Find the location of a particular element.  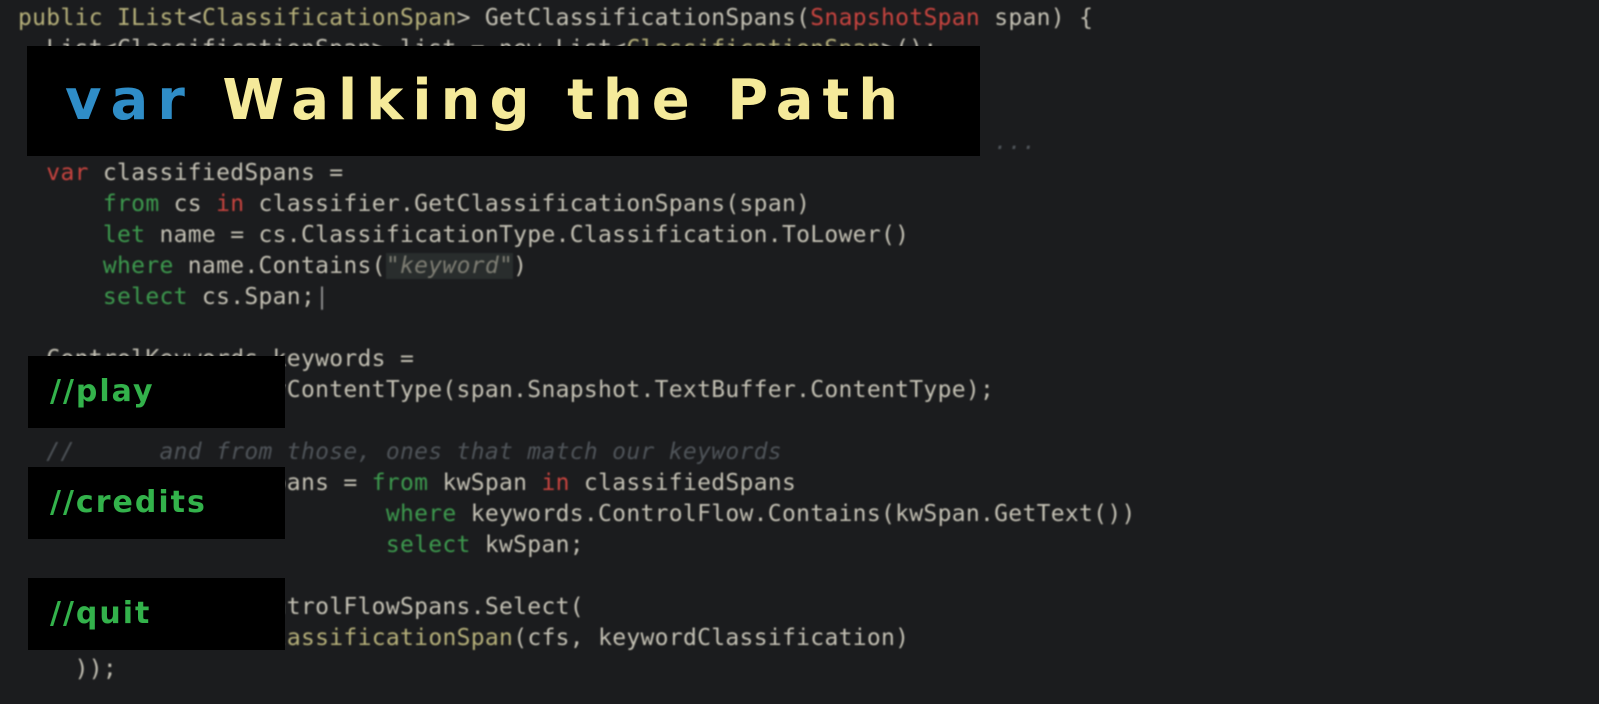

code-token: public IList is located at coordinates (103, 18).